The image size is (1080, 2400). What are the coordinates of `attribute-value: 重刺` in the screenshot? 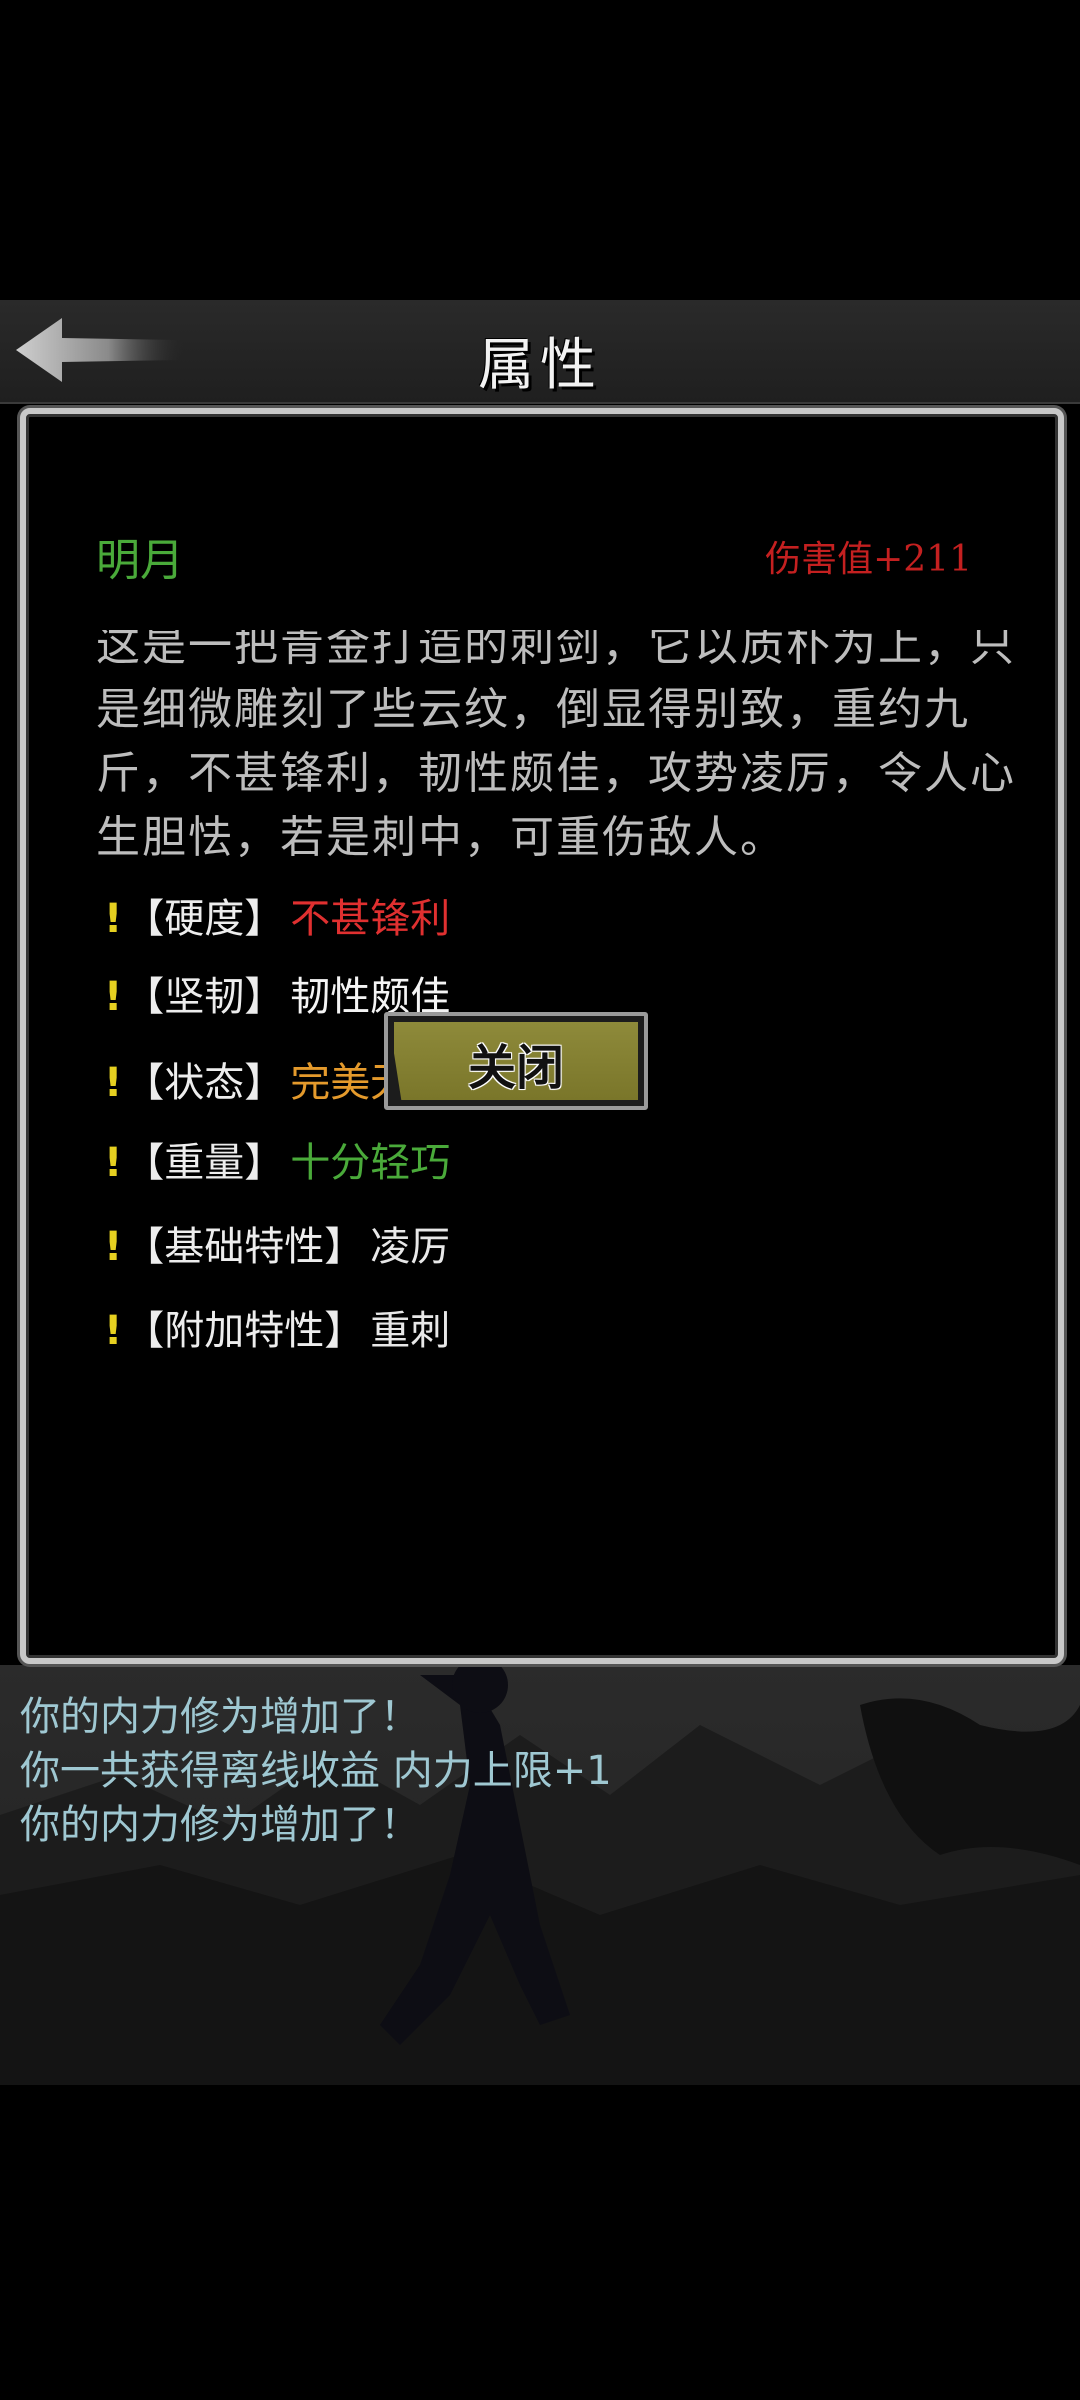 It's located at (410, 1331).